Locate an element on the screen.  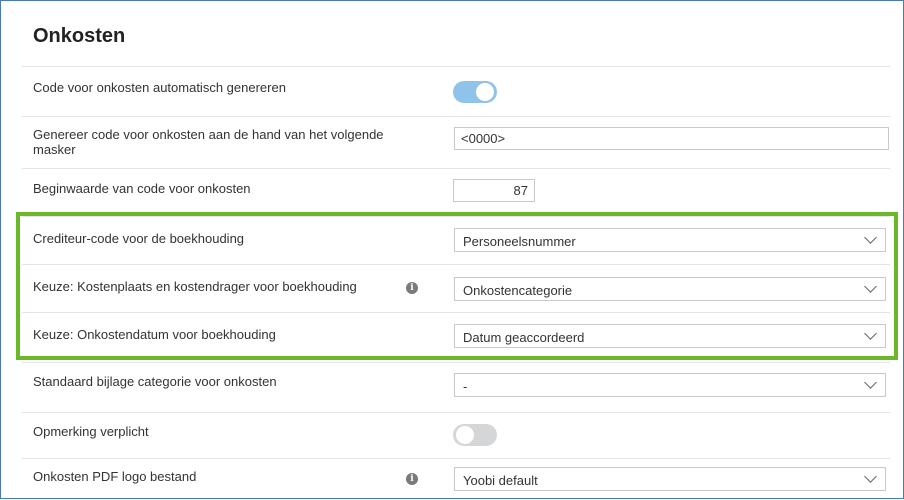
attachment-category-select: - is located at coordinates (670, 385).